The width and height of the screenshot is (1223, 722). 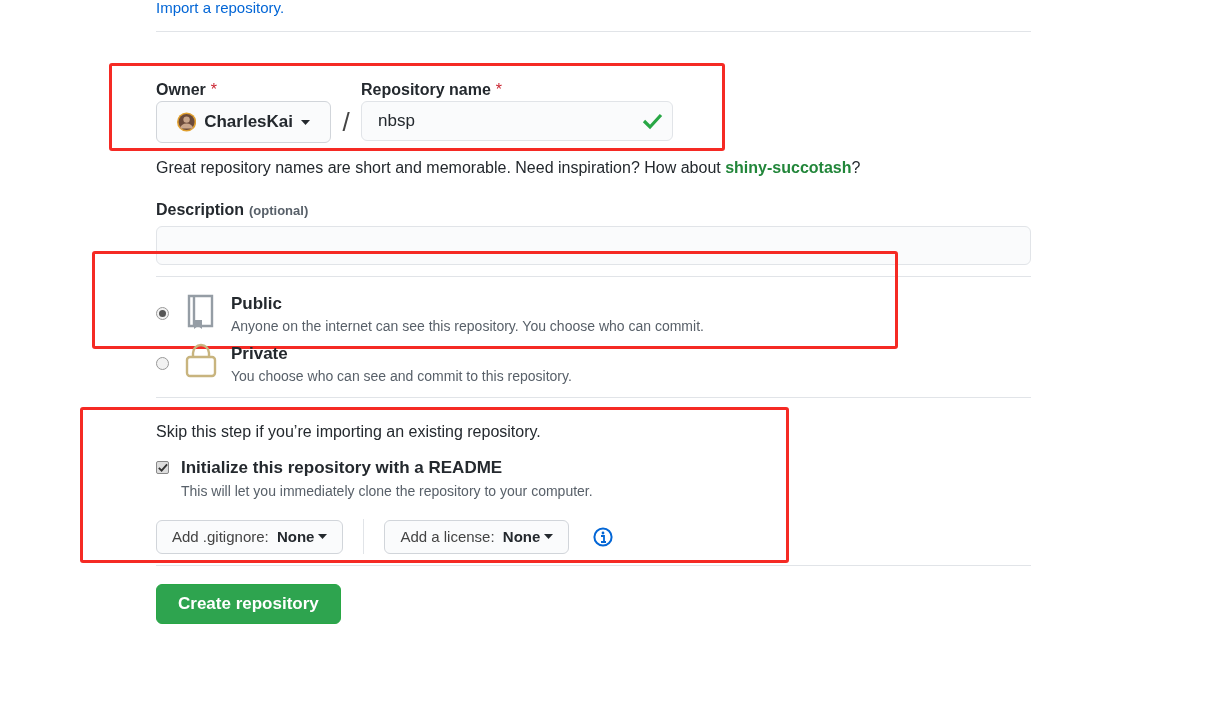 I want to click on owner-dropdown: CharlesKai, so click(x=243, y=122).